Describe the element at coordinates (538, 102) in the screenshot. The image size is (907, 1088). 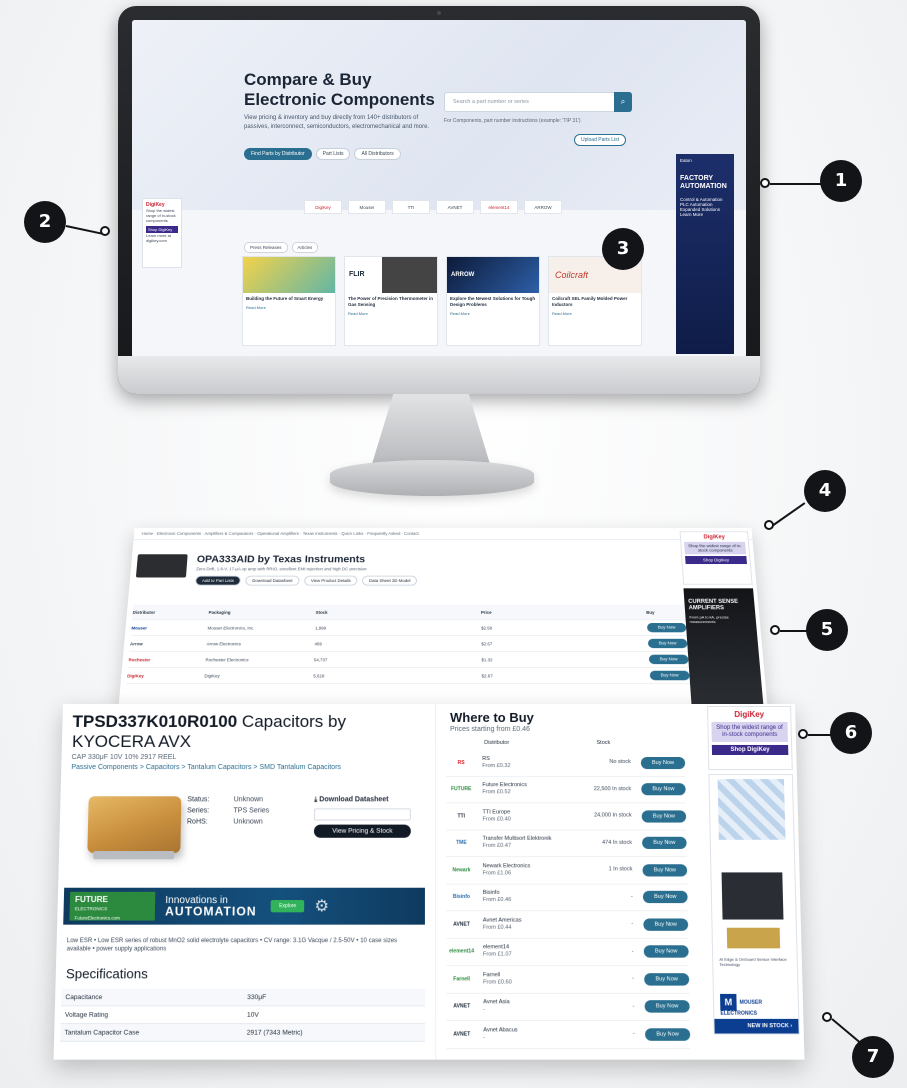
I see `search-input: Search a part number or series` at that location.